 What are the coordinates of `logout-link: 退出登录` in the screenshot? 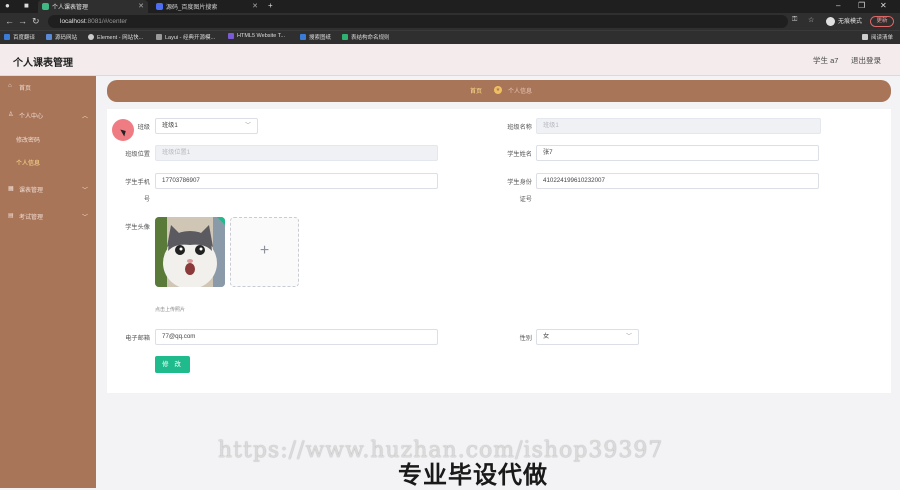 It's located at (866, 60).